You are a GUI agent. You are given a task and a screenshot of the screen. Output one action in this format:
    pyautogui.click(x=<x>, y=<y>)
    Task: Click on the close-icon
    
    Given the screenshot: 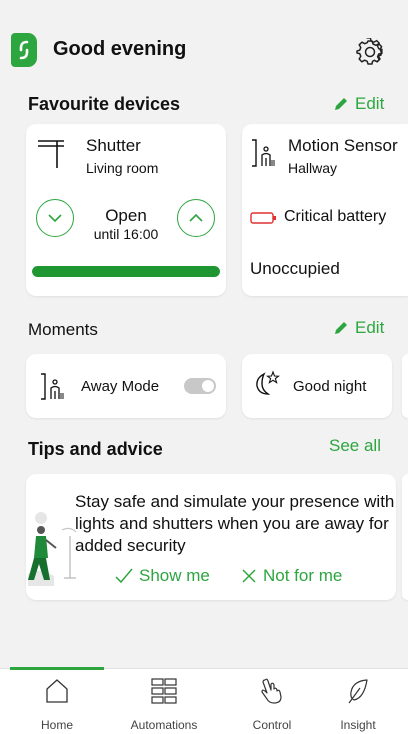 What is the action you would take?
    pyautogui.click(x=249, y=576)
    